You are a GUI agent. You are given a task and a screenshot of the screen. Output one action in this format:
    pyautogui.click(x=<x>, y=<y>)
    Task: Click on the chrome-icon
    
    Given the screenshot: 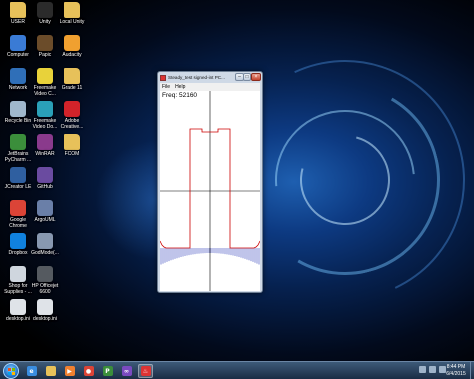 What is the action you would take?
    pyautogui.click(x=18, y=208)
    